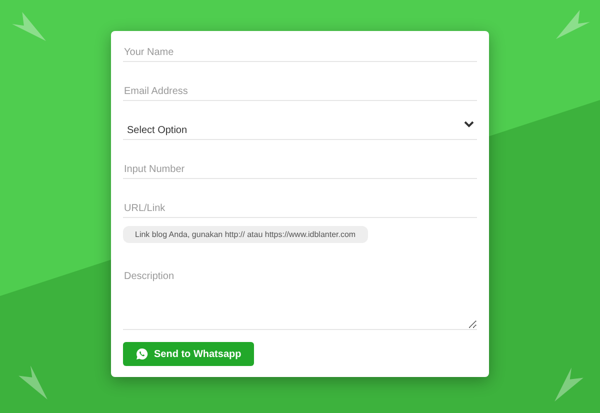 This screenshot has width=600, height=413. I want to click on text-field: URL/Link, so click(300, 202).